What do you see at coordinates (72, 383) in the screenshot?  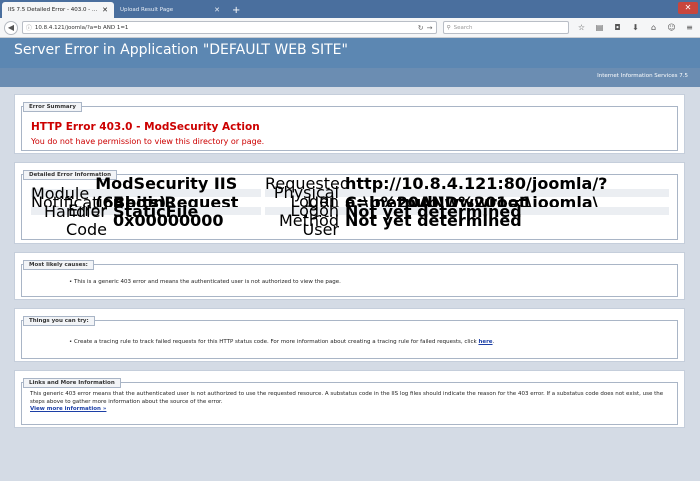 I see `links-info-legend: Links and More Information` at bounding box center [72, 383].